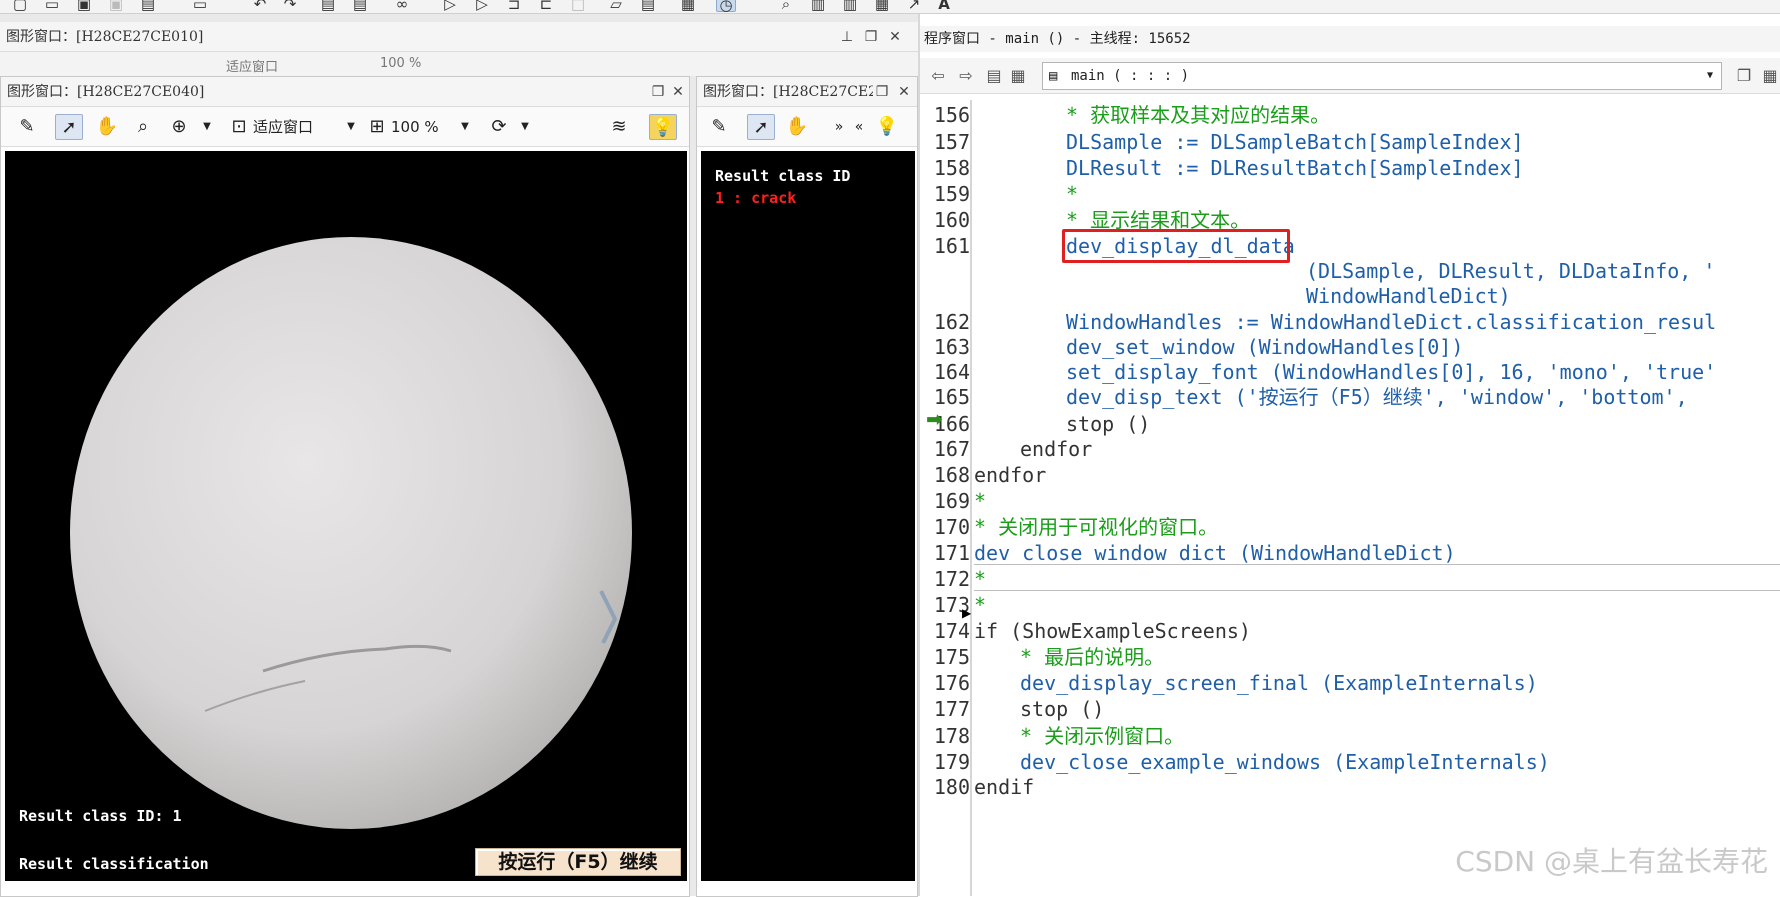 This screenshot has width=1780, height=897. What do you see at coordinates (179, 127) in the screenshot?
I see `zoom-in-icon: ⊕` at bounding box center [179, 127].